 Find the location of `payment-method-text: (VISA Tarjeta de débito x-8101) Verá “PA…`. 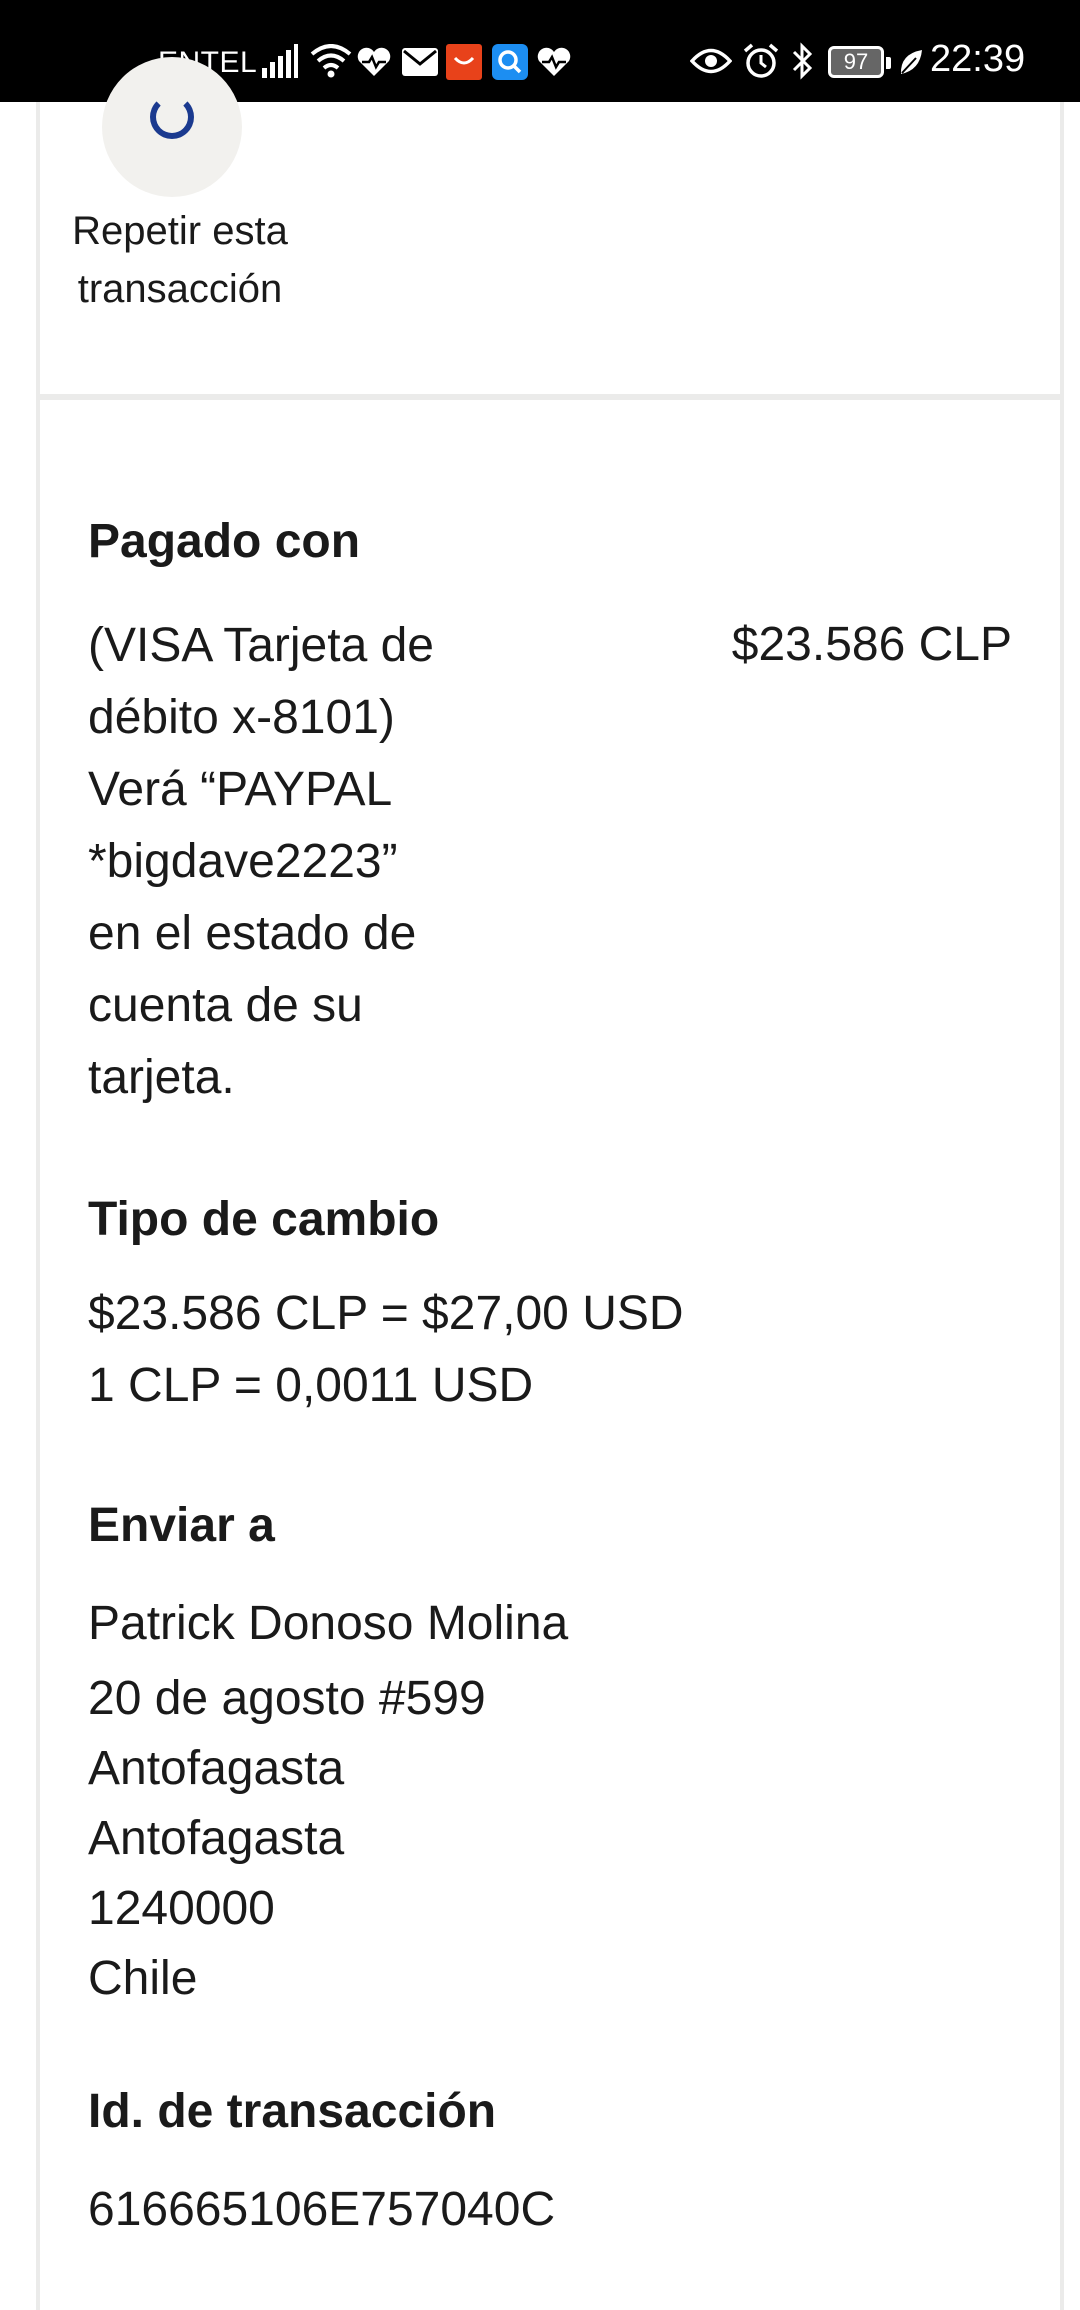

payment-method-text: (VISA Tarjeta de débito x-8101) Verá “PA… is located at coordinates (261, 861).